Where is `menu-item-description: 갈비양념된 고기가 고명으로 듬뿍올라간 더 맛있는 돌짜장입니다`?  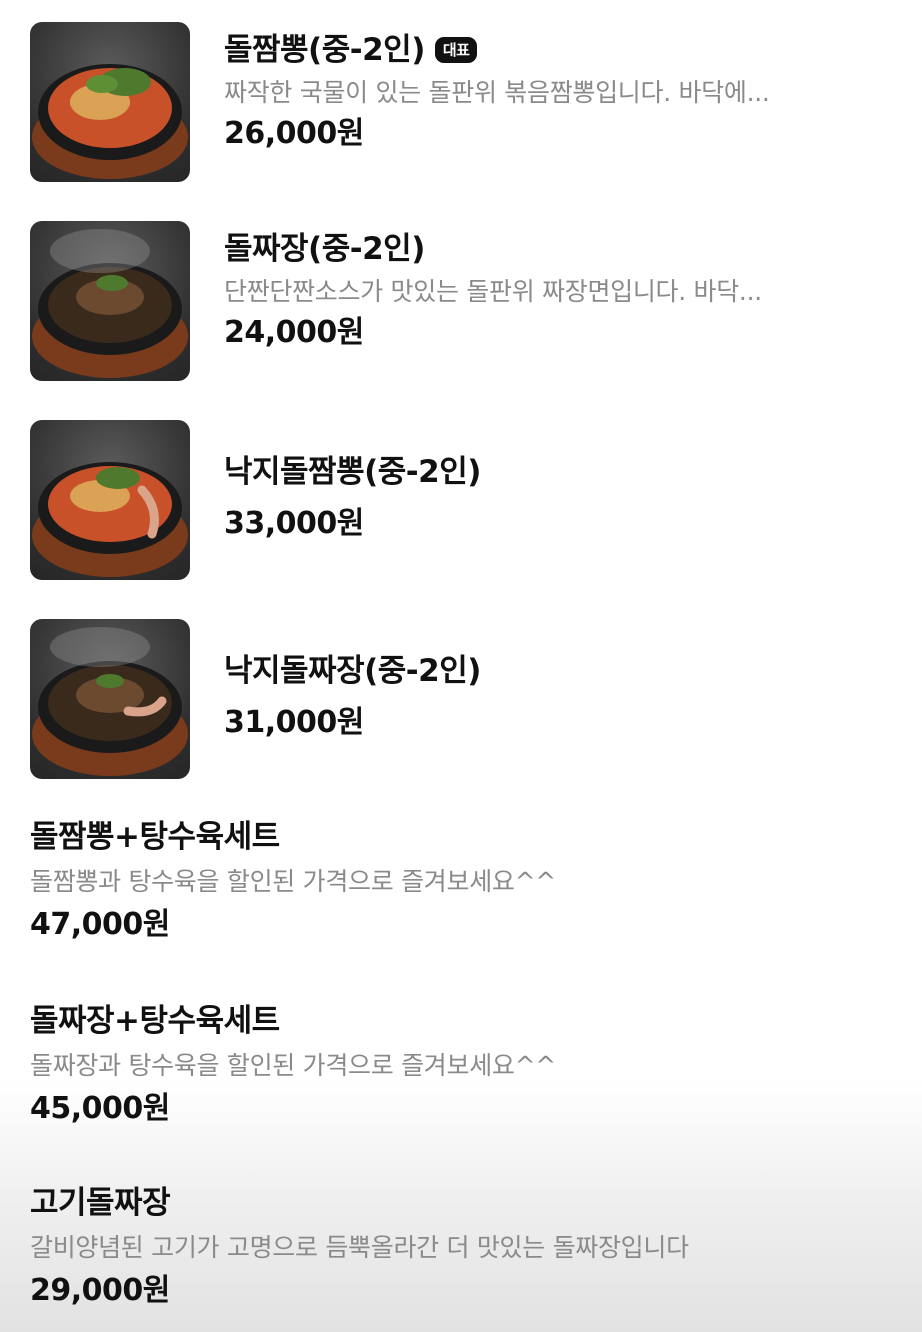
menu-item-description: 갈비양념된 고기가 고명으로 듬뿍올라간 더 맛있는 돌짜장입니다 is located at coordinates (359, 1247).